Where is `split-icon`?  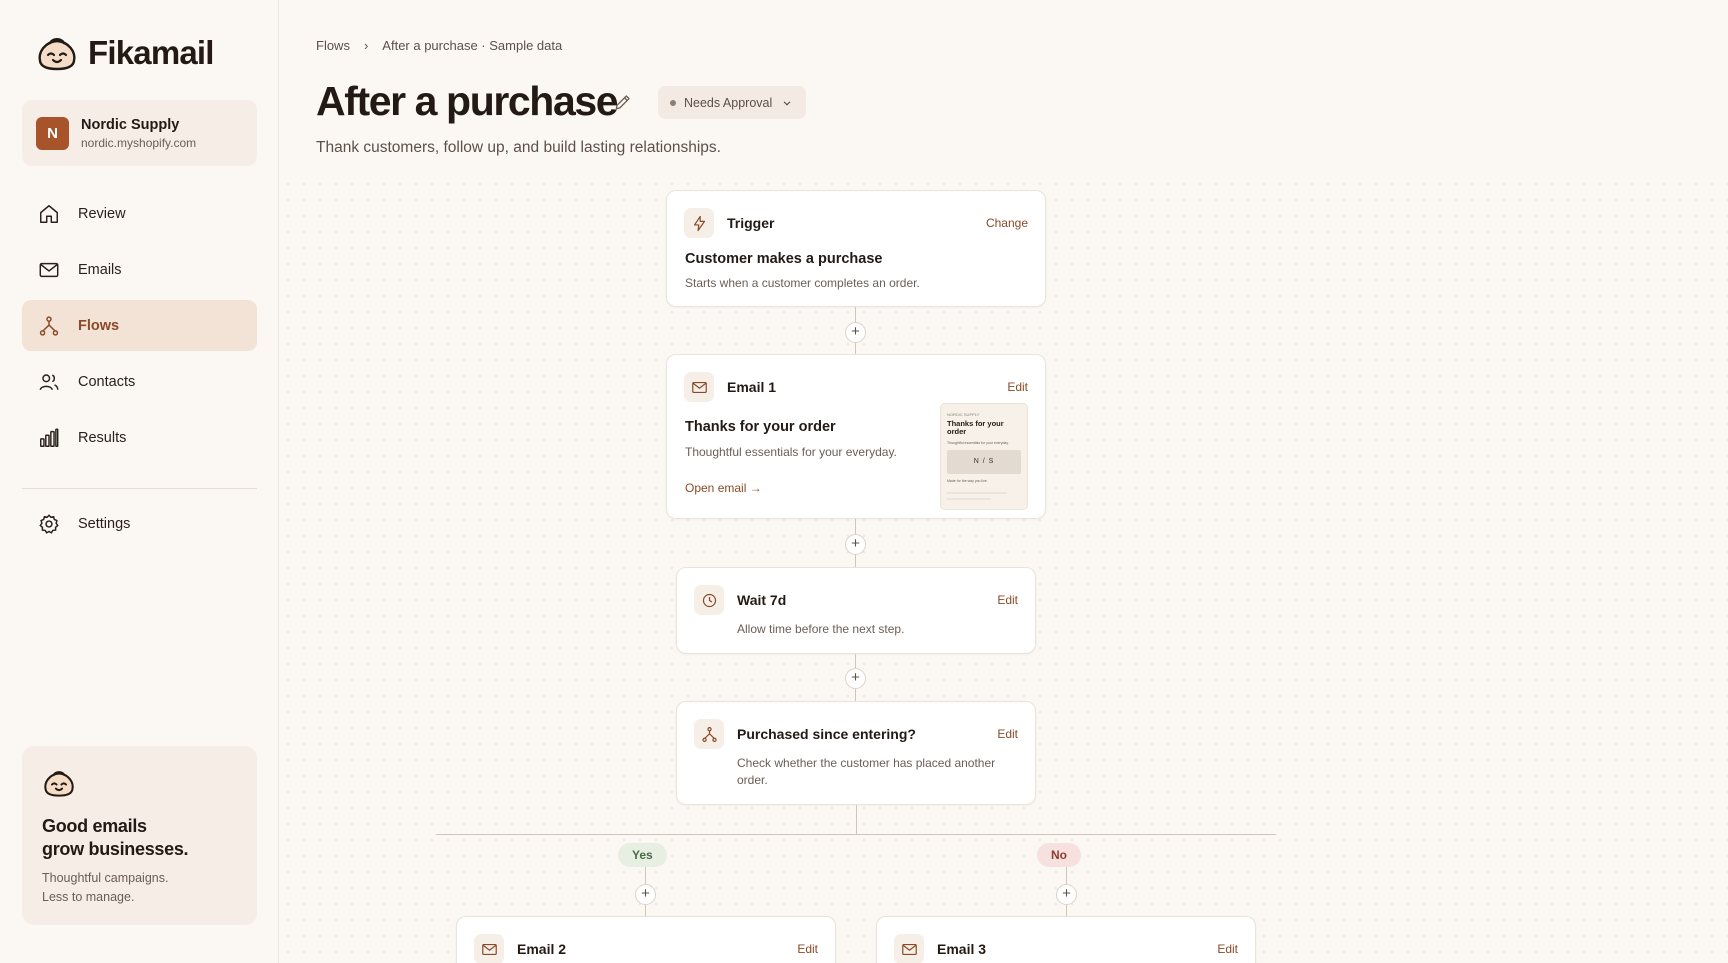
split-icon is located at coordinates (709, 734).